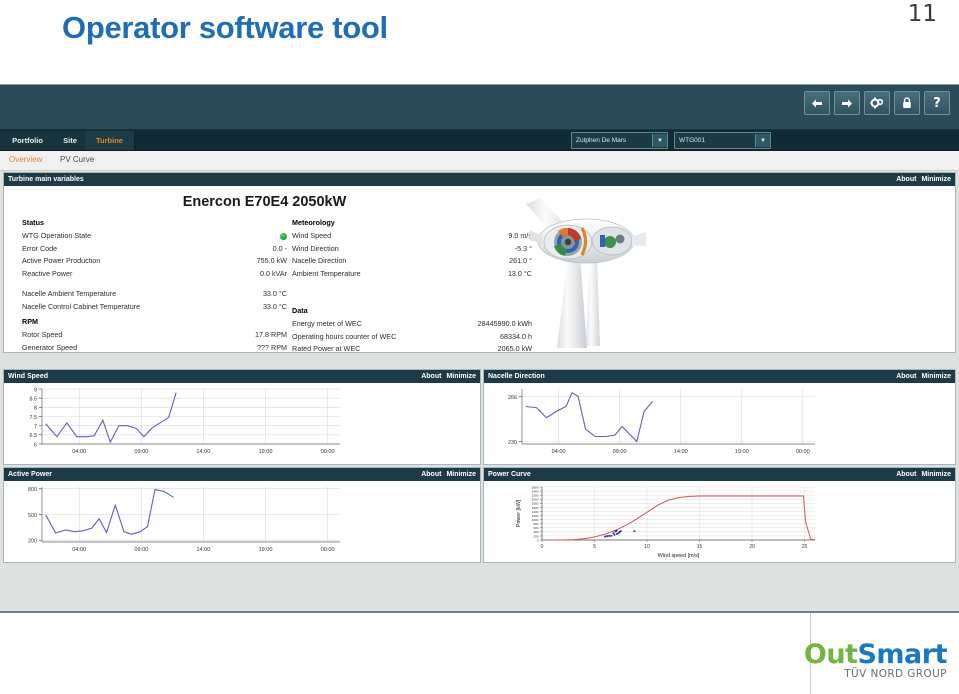 The width and height of the screenshot is (959, 694). What do you see at coordinates (110, 140) in the screenshot?
I see `tab-turbine: Turbine` at bounding box center [110, 140].